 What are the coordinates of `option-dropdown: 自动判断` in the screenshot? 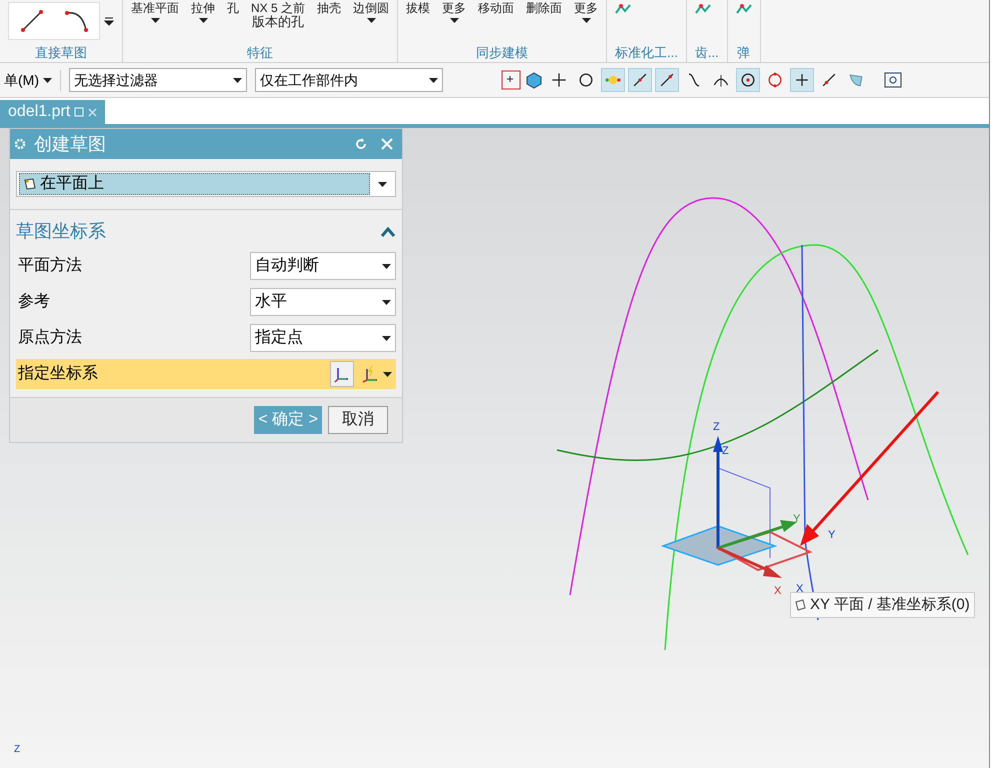 It's located at (323, 266).